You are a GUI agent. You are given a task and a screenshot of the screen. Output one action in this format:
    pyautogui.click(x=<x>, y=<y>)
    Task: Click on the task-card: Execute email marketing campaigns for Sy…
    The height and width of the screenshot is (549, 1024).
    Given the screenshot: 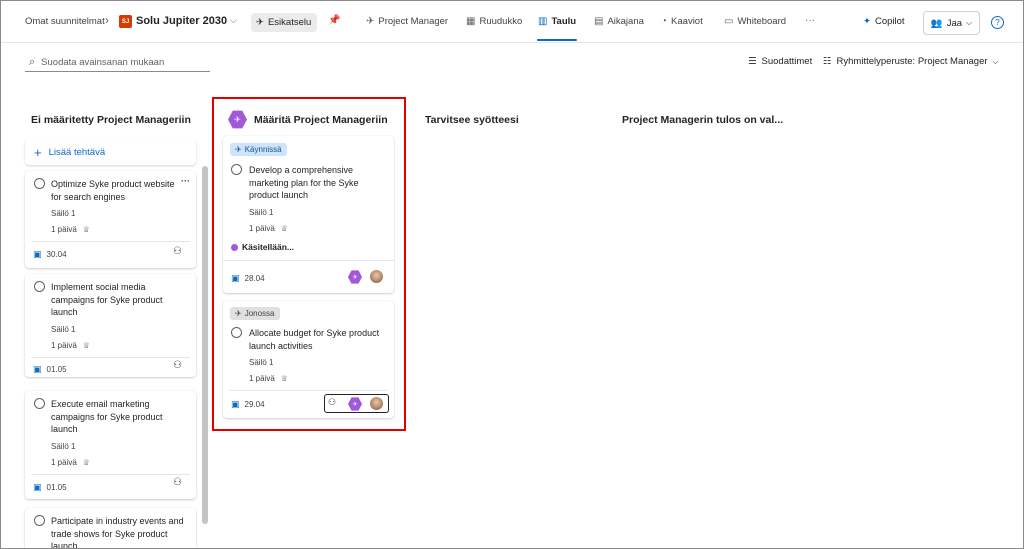 What is the action you would take?
    pyautogui.click(x=110, y=445)
    